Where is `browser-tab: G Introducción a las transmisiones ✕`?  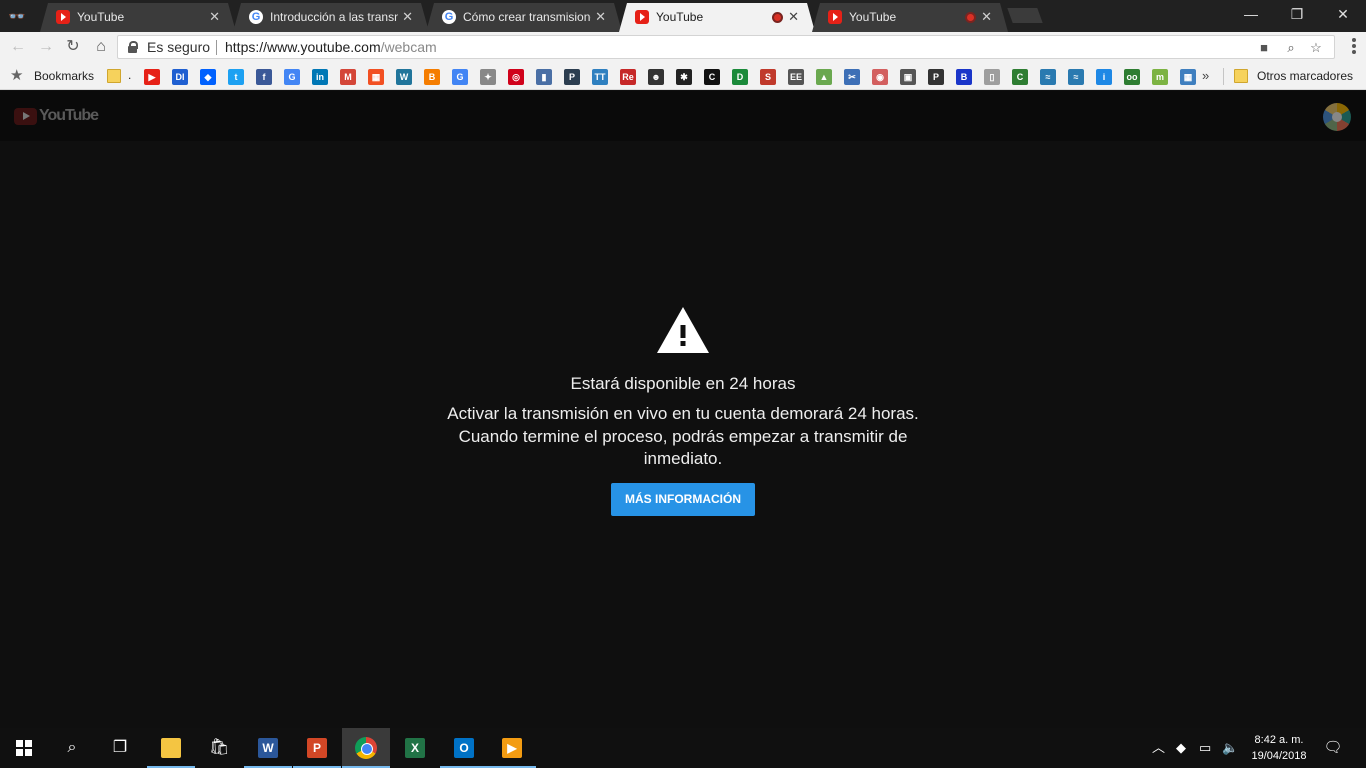
browser-tab: G Introducción a las transmisiones ✕ is located at coordinates (331, 17).